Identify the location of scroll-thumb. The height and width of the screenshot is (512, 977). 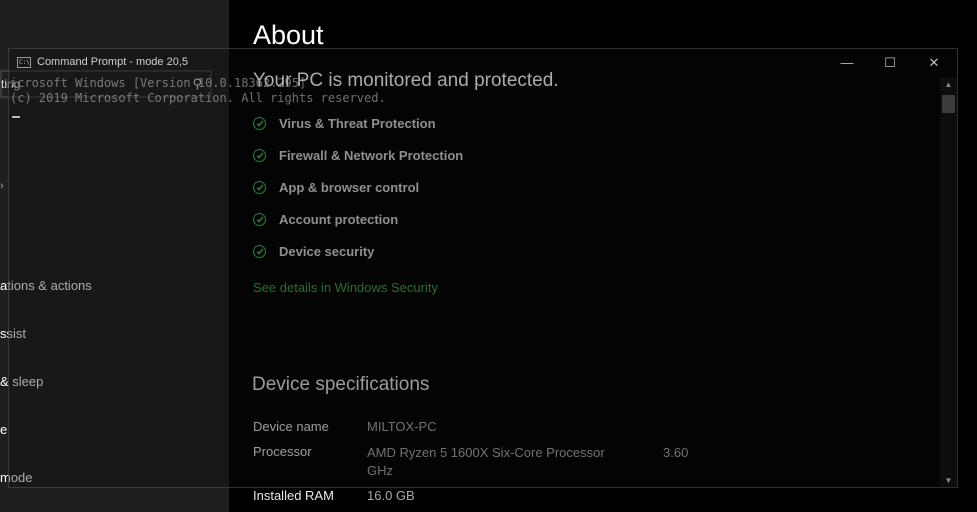
(948, 104).